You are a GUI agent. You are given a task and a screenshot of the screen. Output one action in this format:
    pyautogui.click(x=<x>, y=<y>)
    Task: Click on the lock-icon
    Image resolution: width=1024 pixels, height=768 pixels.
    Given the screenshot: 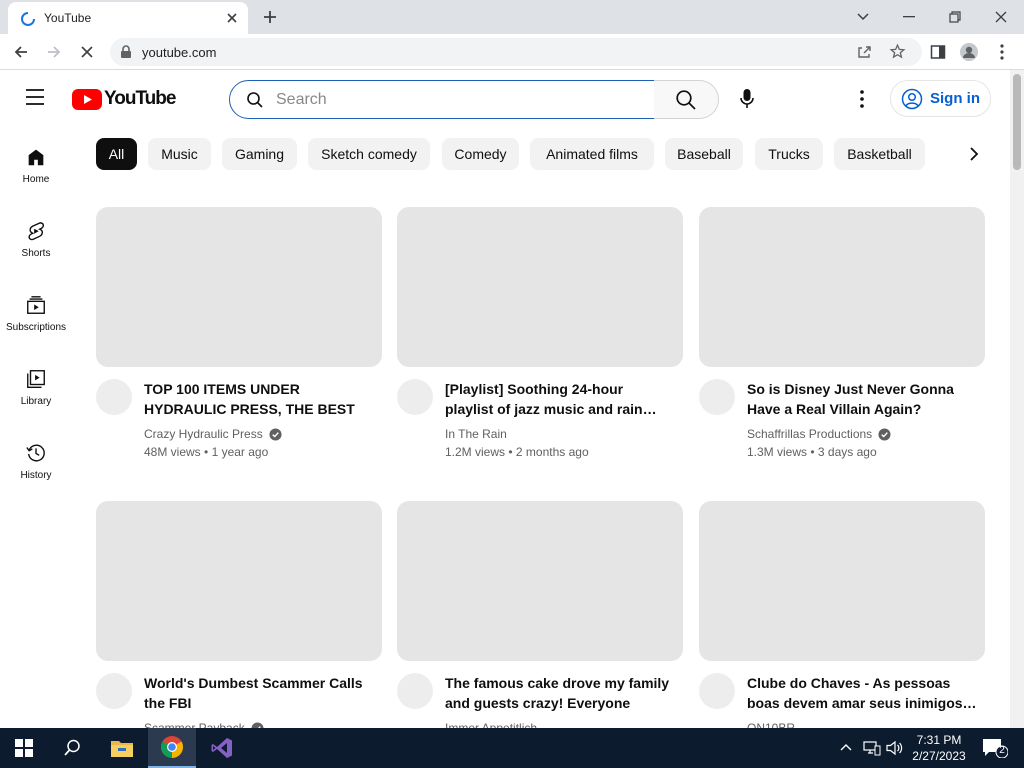 What is the action you would take?
    pyautogui.click(x=126, y=52)
    